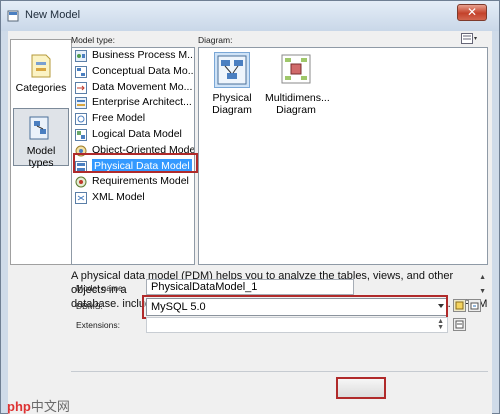 This screenshot has width=500, height=414. What do you see at coordinates (53, 15) in the screenshot?
I see `window-title: New Model` at bounding box center [53, 15].